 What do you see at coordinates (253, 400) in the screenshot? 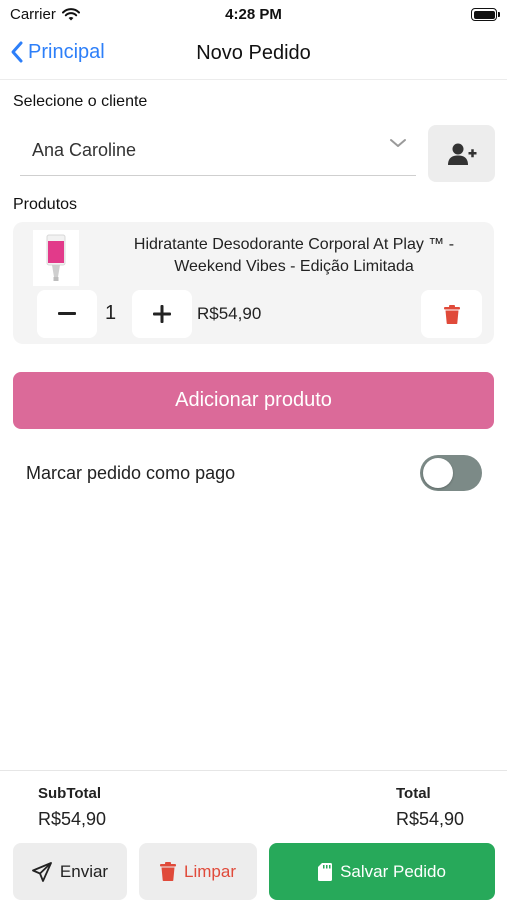
I see `add-product-button: Adicionar produto` at bounding box center [253, 400].